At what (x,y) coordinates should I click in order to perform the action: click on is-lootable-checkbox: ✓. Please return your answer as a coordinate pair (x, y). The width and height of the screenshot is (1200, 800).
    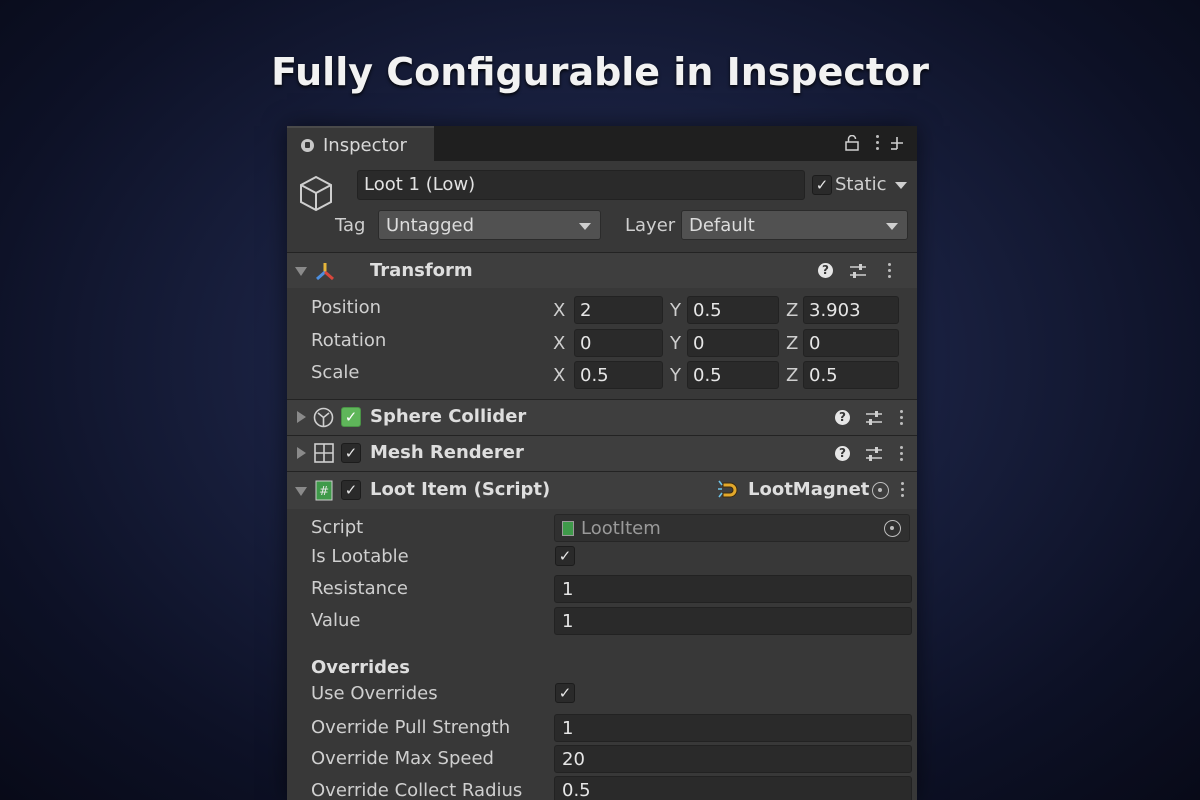
    Looking at the image, I should click on (565, 556).